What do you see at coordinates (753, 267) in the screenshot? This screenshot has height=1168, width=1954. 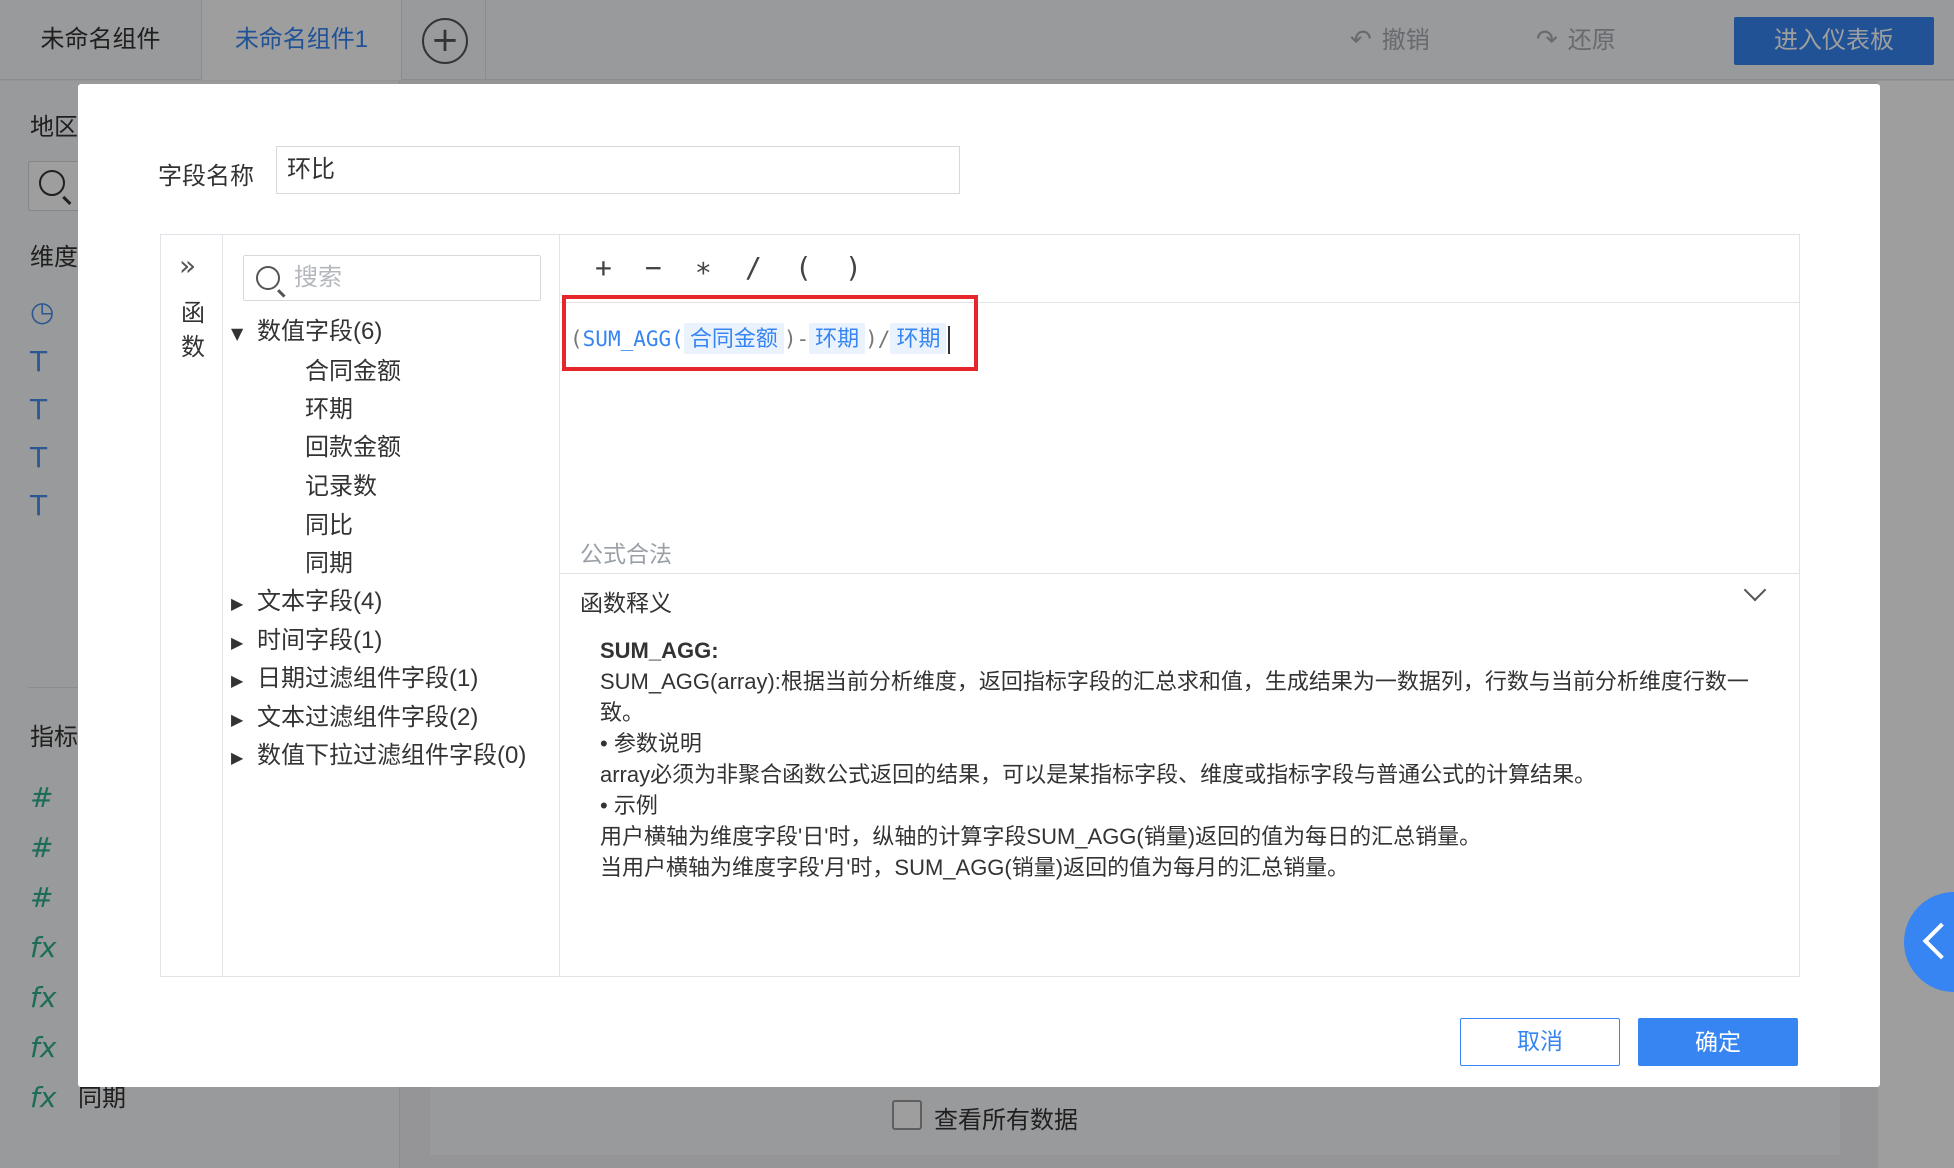 I see `divide-operator-button: /` at bounding box center [753, 267].